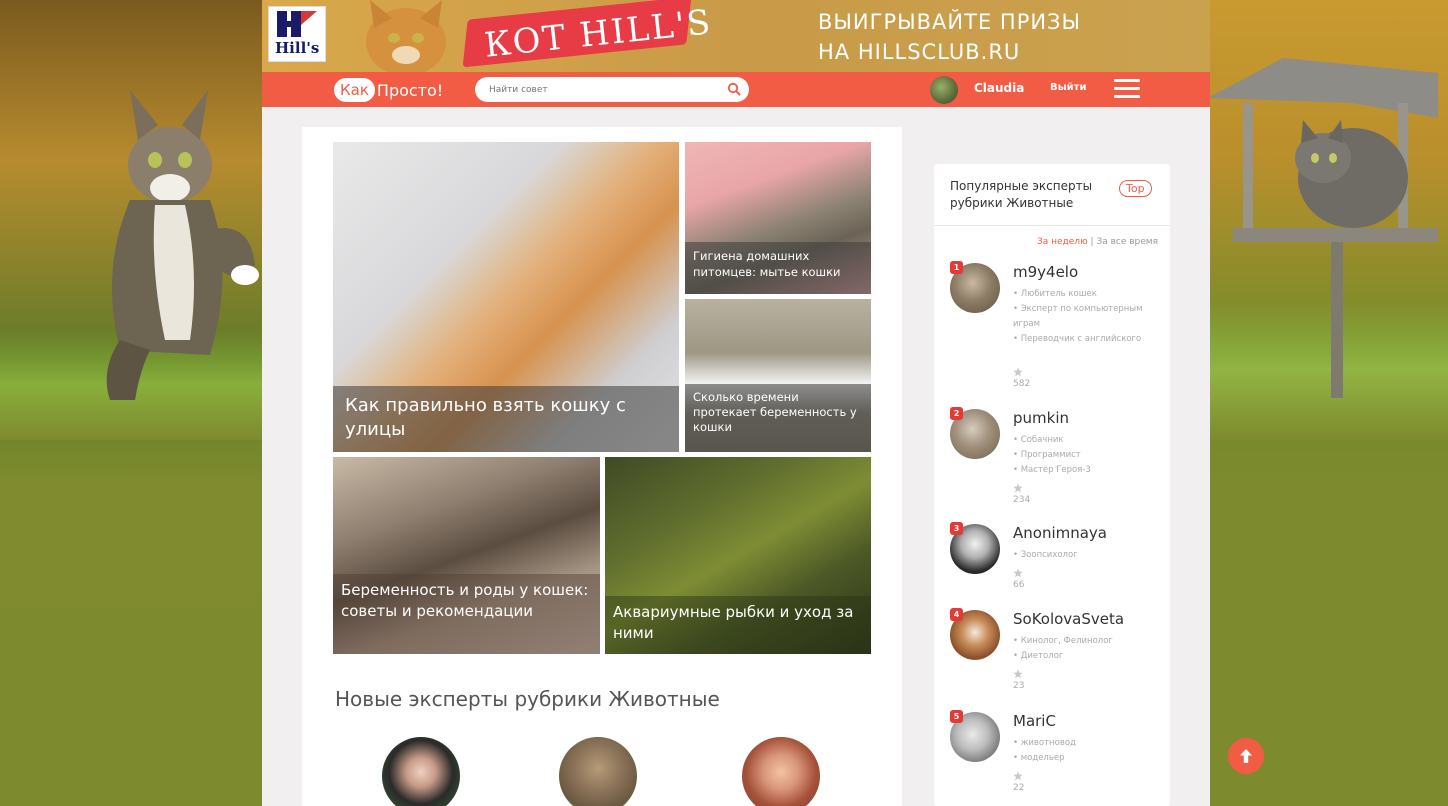 This screenshot has height=806, width=1448. What do you see at coordinates (1078, 316) in the screenshot?
I see `expert-tag: • Эксперт по компьютерным играм` at bounding box center [1078, 316].